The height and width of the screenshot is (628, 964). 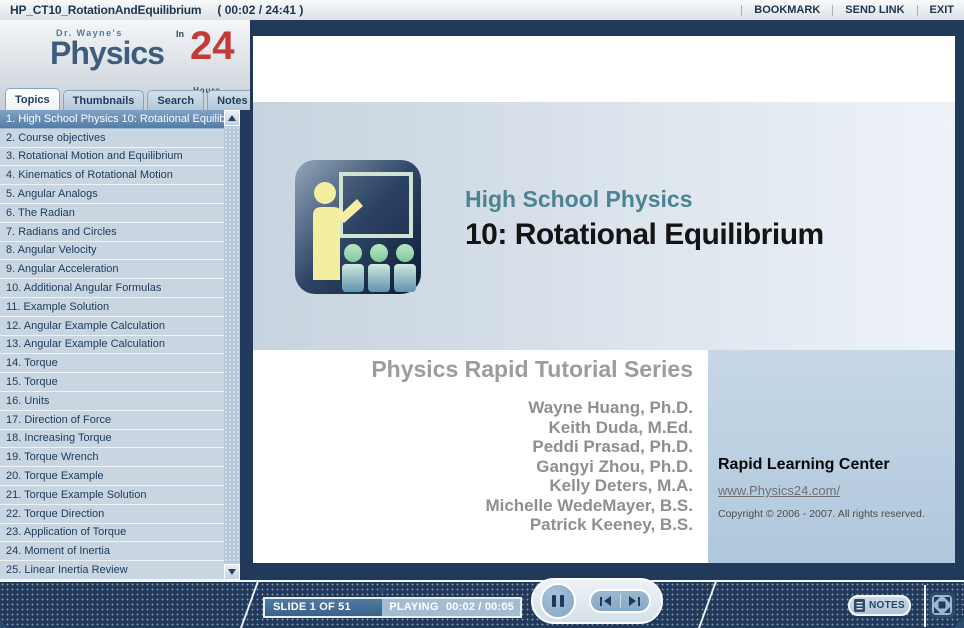 I want to click on topic-item: 11. Example Solution, so click(x=112, y=307).